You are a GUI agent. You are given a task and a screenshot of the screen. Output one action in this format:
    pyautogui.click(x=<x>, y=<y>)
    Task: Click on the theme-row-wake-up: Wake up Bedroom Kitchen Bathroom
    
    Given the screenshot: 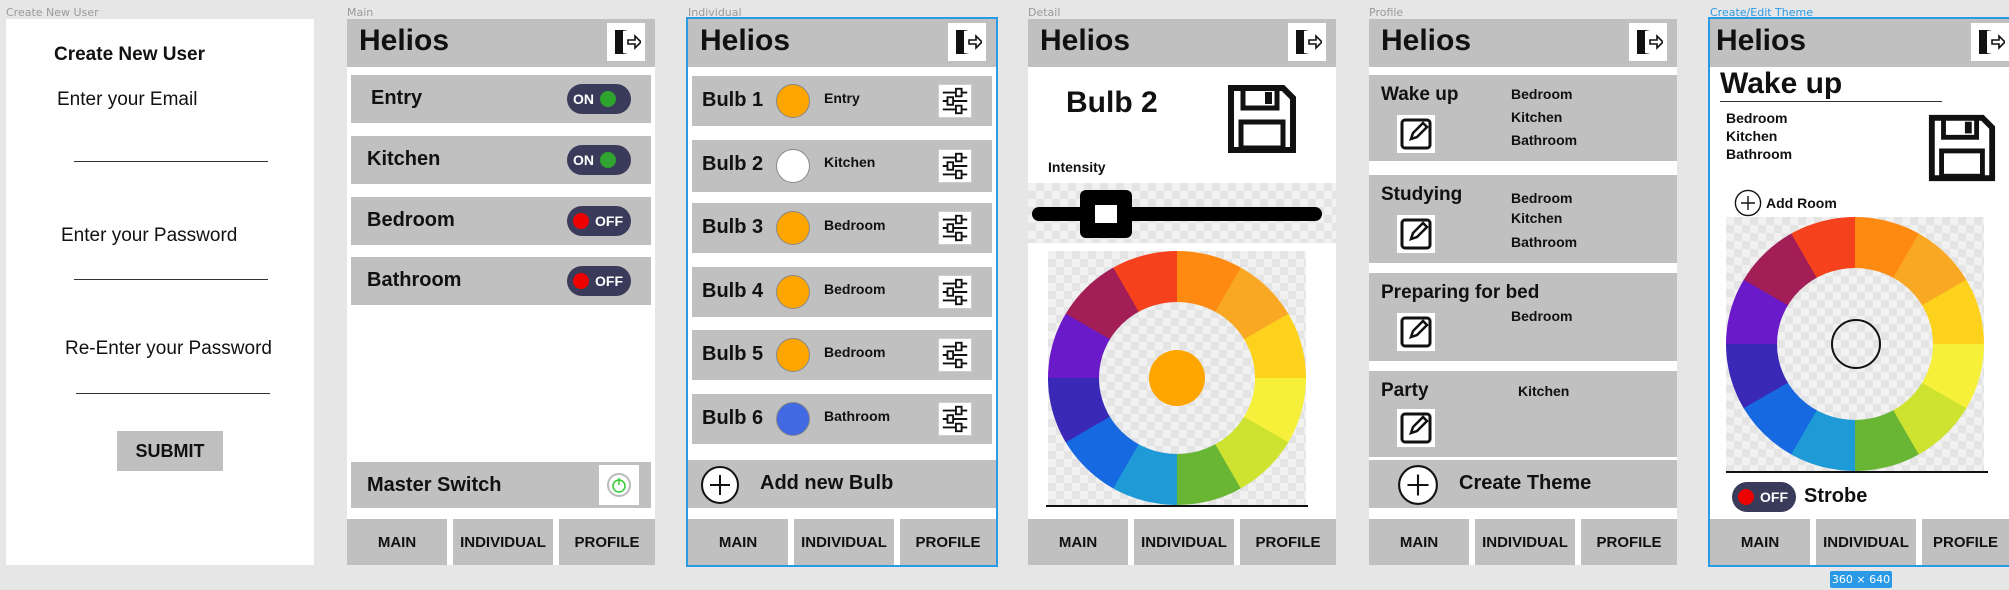 What is the action you would take?
    pyautogui.click(x=1523, y=118)
    